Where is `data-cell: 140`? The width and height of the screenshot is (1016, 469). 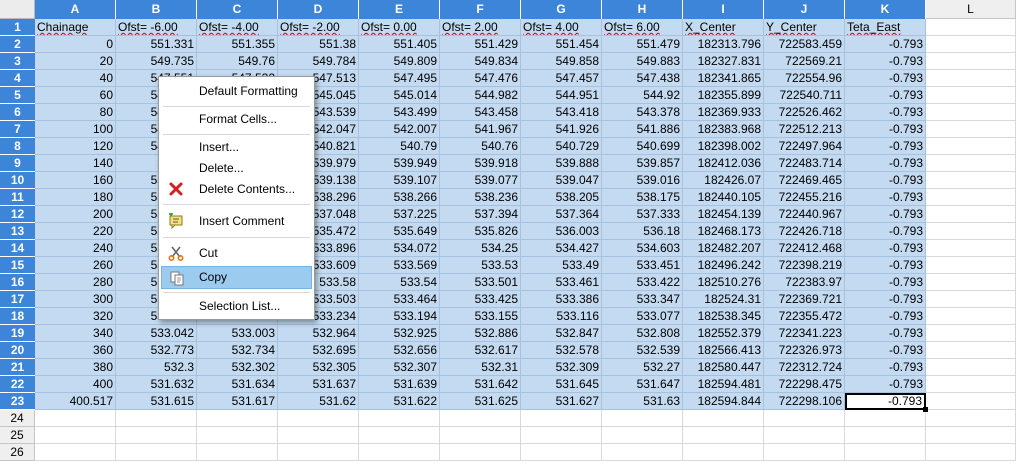
data-cell: 140 is located at coordinates (75, 163).